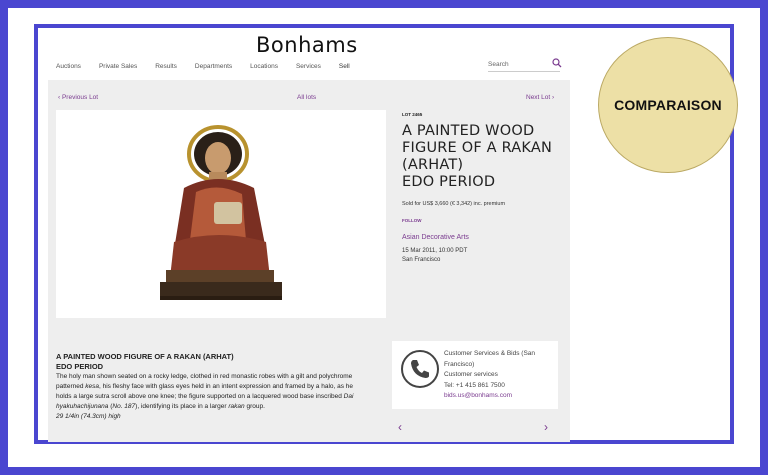  I want to click on phone-icon, so click(420, 369).